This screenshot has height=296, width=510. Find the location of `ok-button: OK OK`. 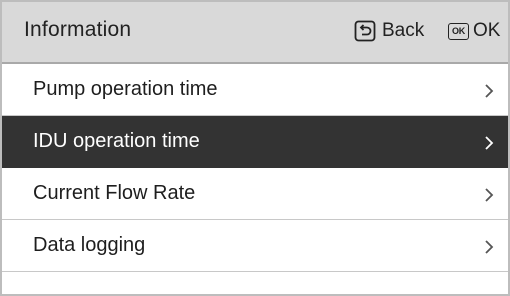

ok-button: OK OK is located at coordinates (474, 31).